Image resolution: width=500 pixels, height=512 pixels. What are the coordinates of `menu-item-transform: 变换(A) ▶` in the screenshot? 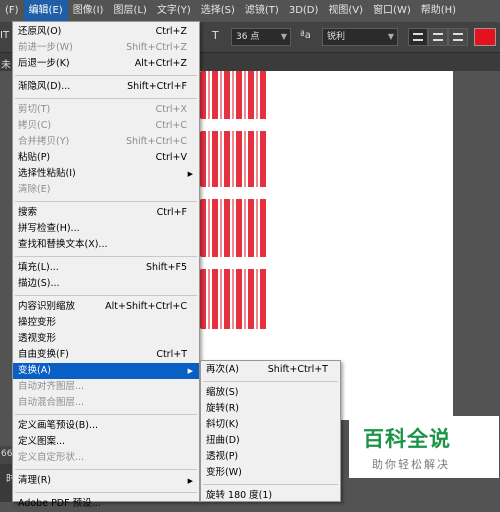 It's located at (106, 371).